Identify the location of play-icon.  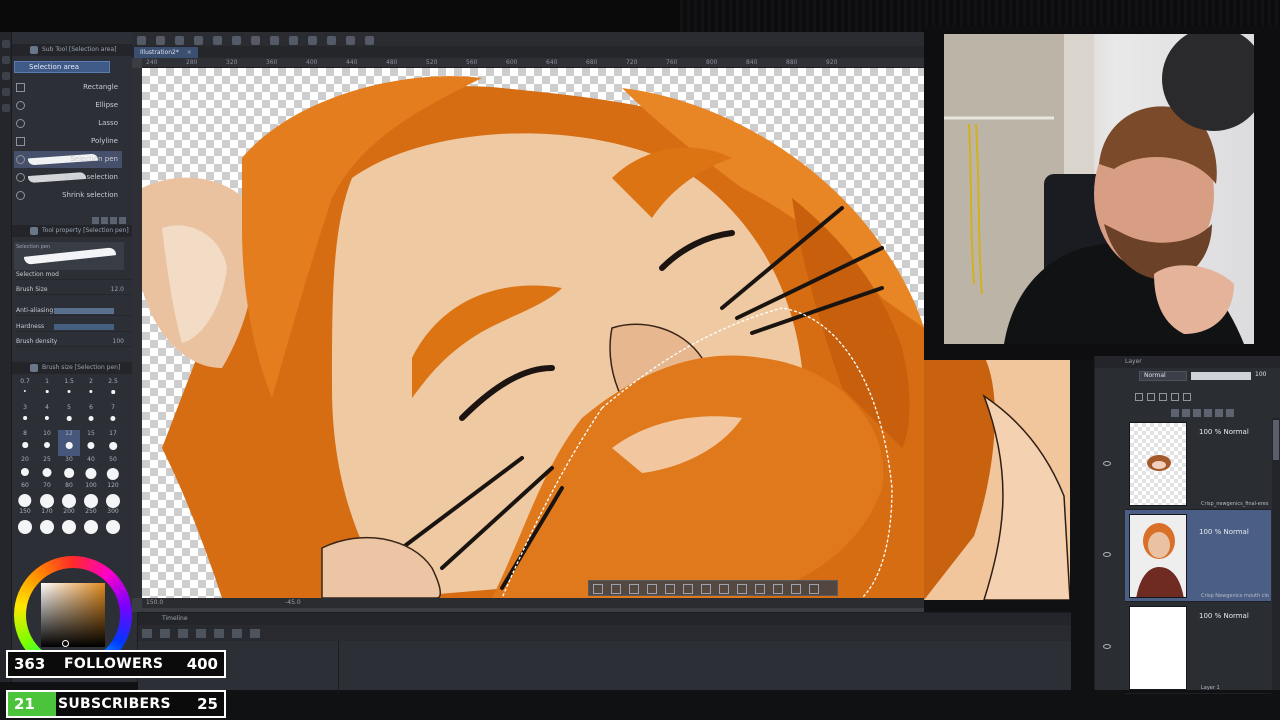
(147, 633).